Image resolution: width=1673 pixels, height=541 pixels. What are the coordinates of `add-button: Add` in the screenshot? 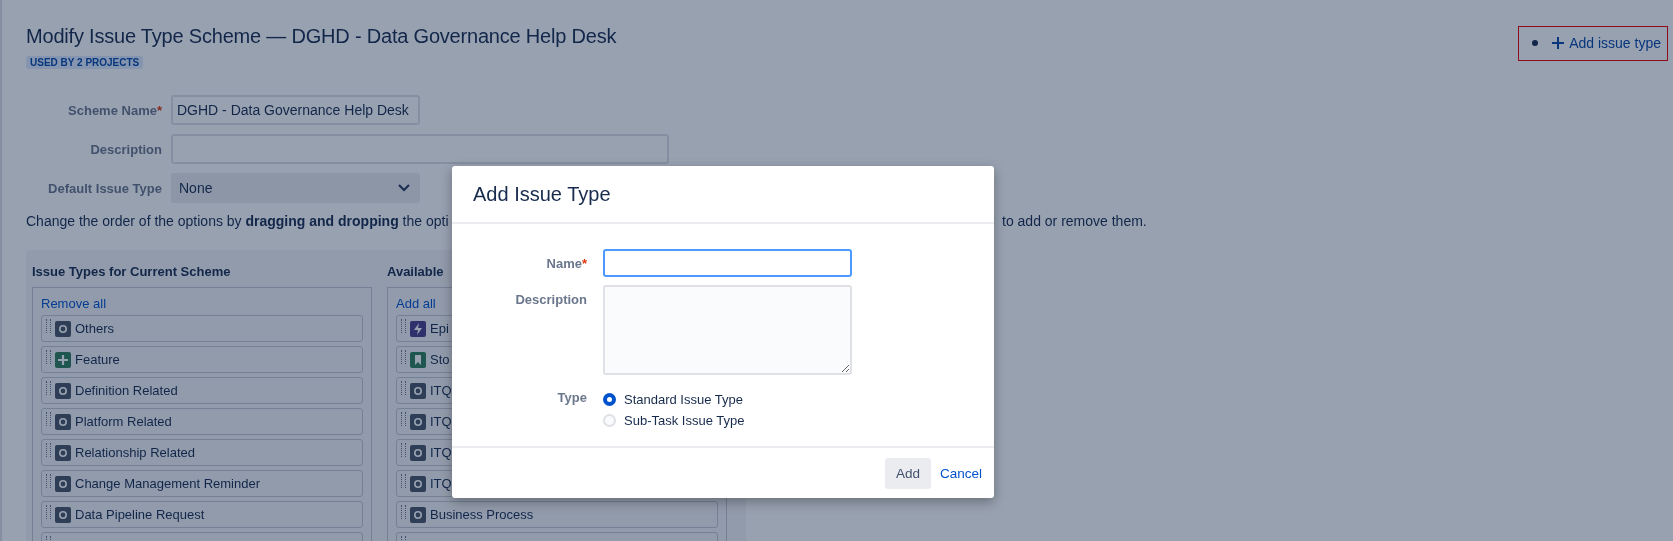 It's located at (907, 473).